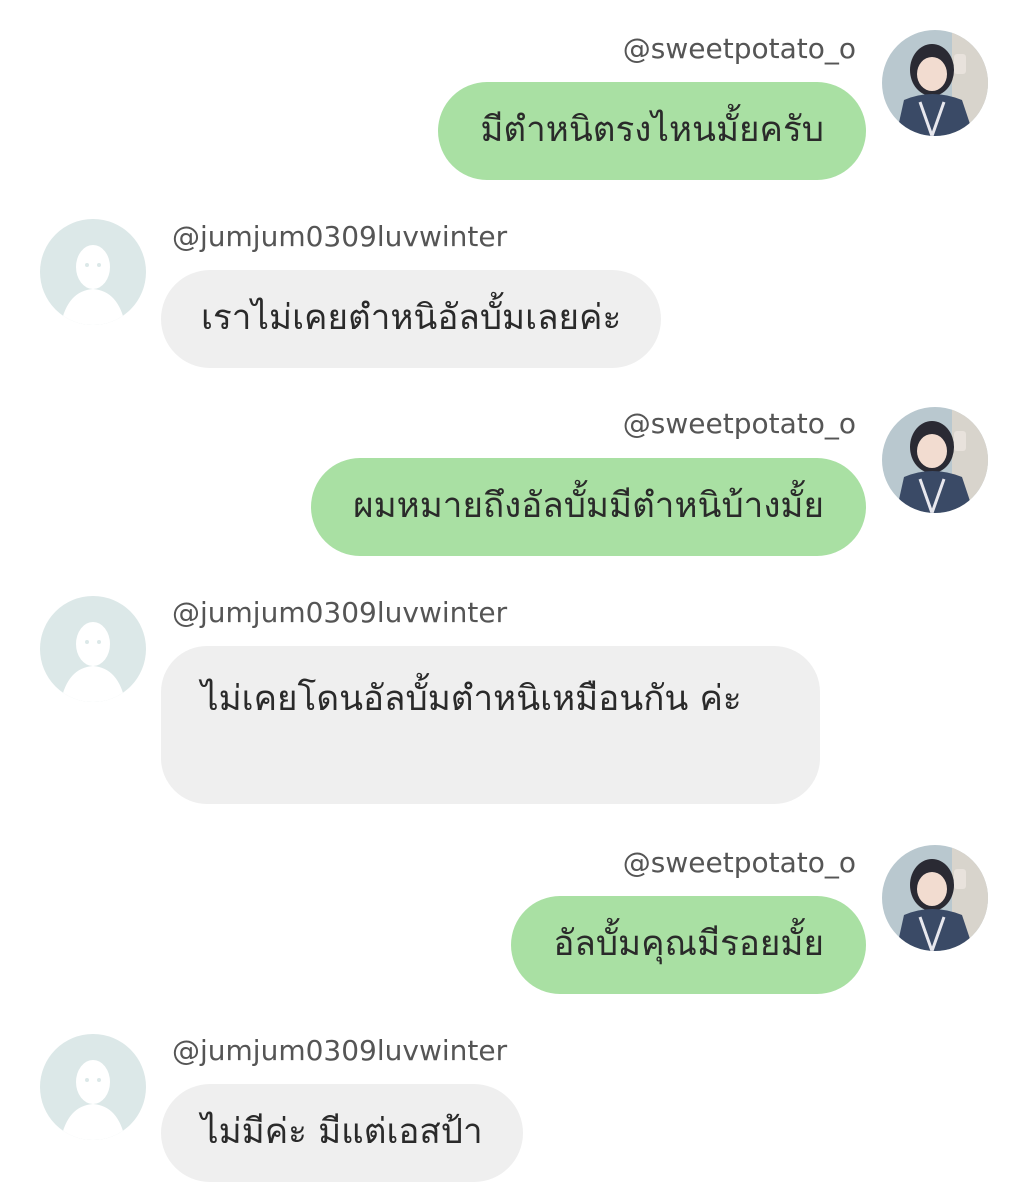 The width and height of the screenshot is (1028, 1200). What do you see at coordinates (342, 1133) in the screenshot?
I see `message-bubble: ไม่มีค่ะ มีแต่เอสป้า` at bounding box center [342, 1133].